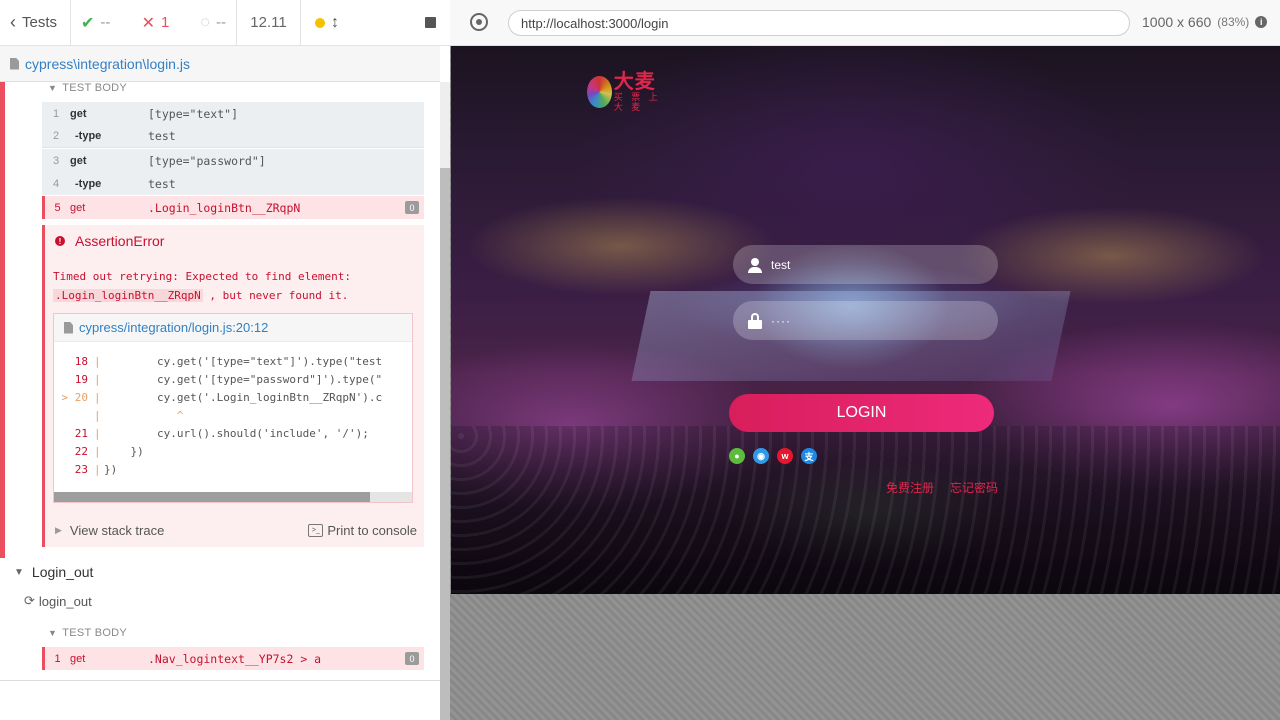 This screenshot has height=720, width=1280. I want to click on suite-login-out: ▼ Login_out, so click(53, 572).